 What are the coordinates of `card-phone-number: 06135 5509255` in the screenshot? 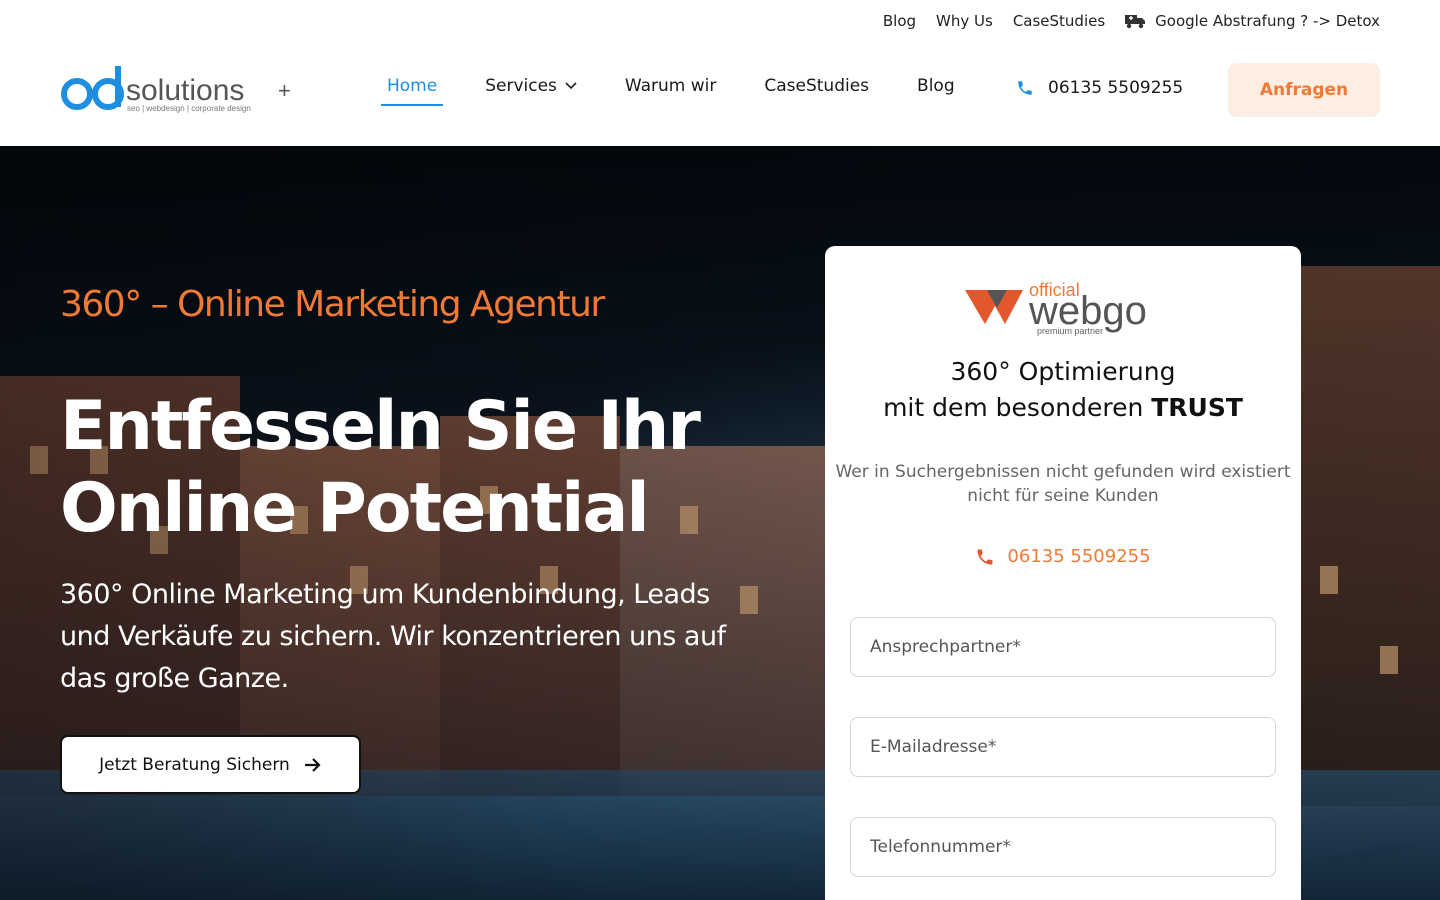 It's located at (1079, 556).